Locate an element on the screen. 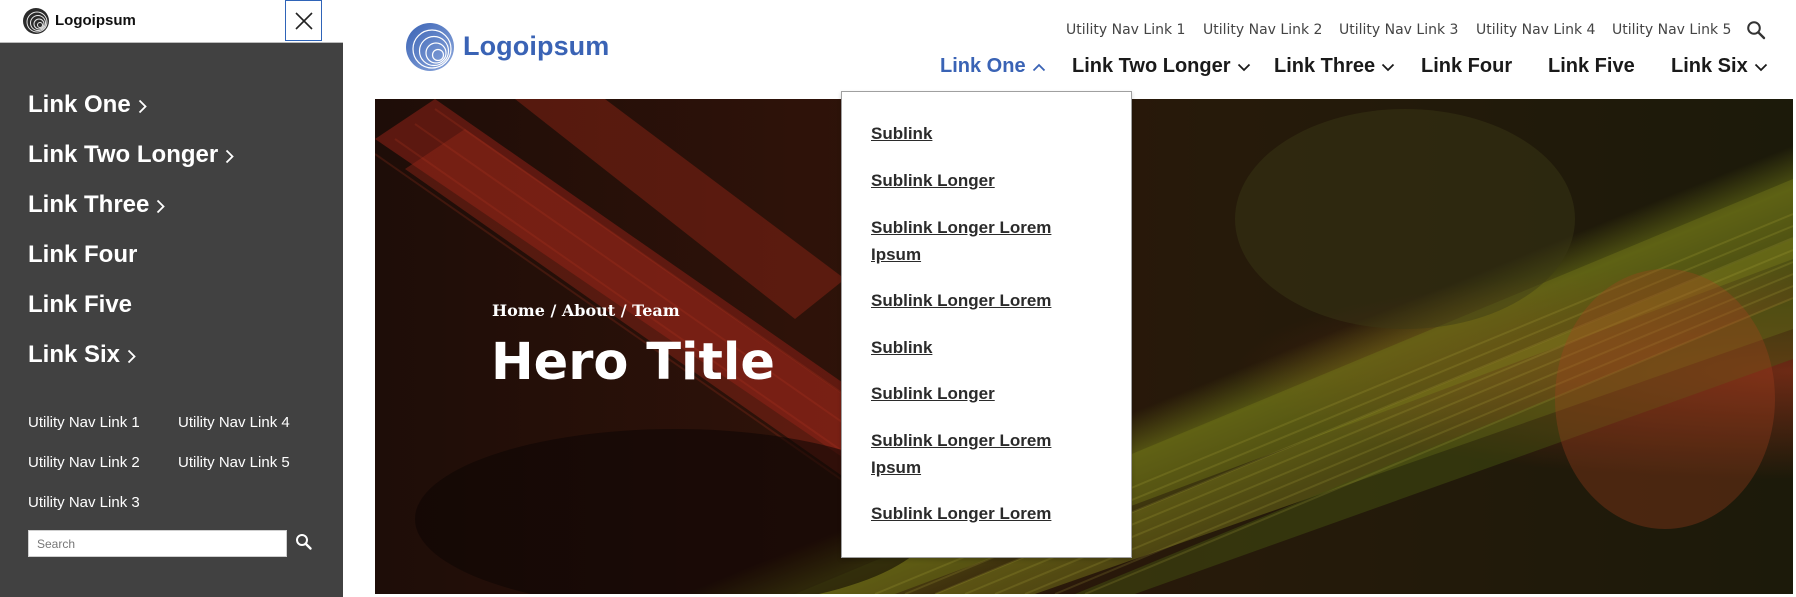 The width and height of the screenshot is (1796, 597). main-nav-label: Link Two Longer is located at coordinates (1151, 66).